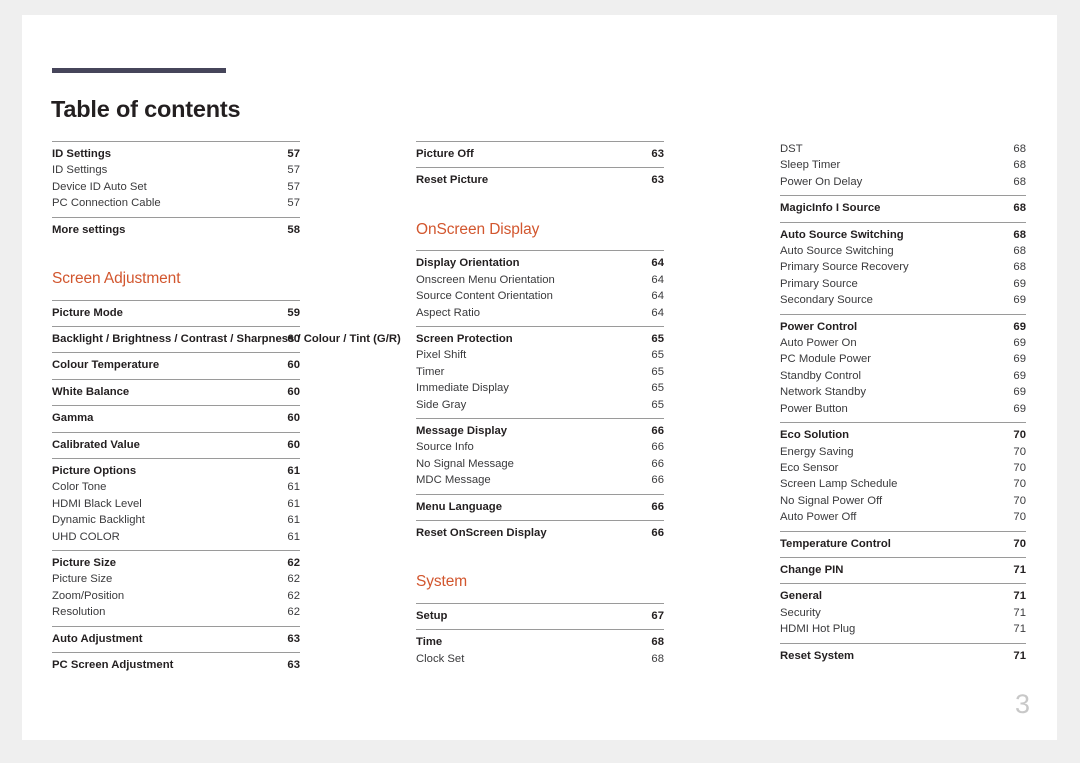 Image resolution: width=1080 pixels, height=763 pixels. Describe the element at coordinates (176, 154) in the screenshot. I see `toc-entry-major: ID Settings 57` at that location.